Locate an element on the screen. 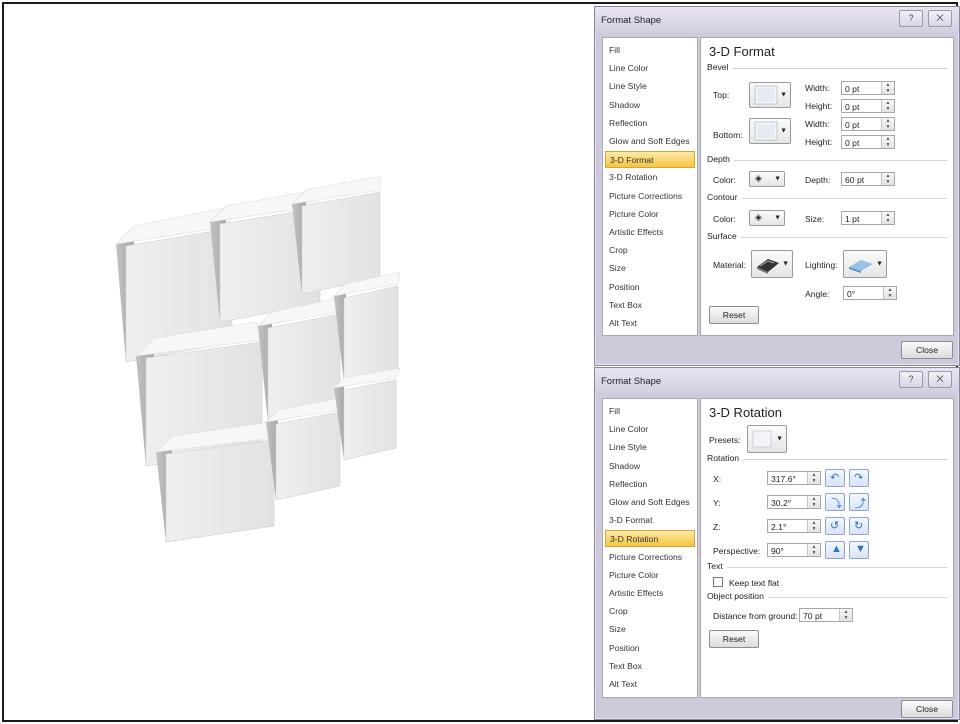  dialog-title: Format Shape is located at coordinates (631, 20).